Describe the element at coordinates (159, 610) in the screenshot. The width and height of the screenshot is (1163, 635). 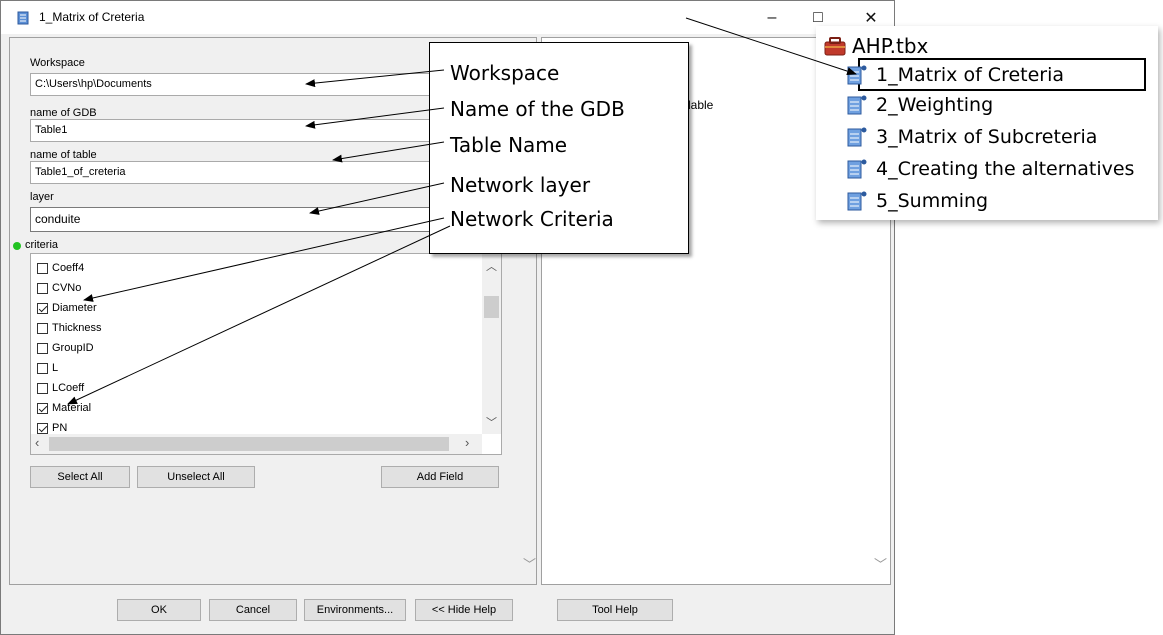
I see `ok-button: OK` at that location.